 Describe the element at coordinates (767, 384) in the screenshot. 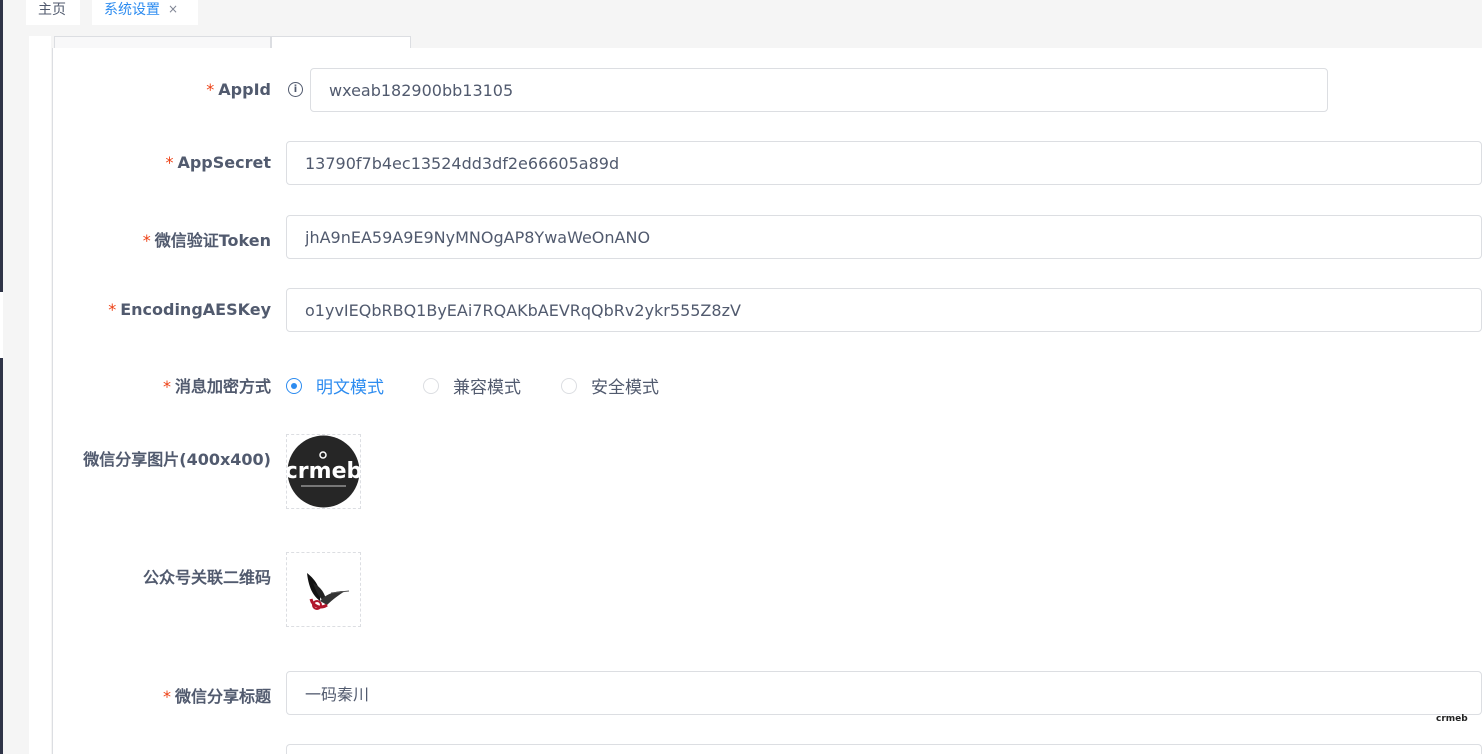

I see `form-row-encrypt: * 消息加密方式 明文模式 兼容模式 安全模式` at that location.